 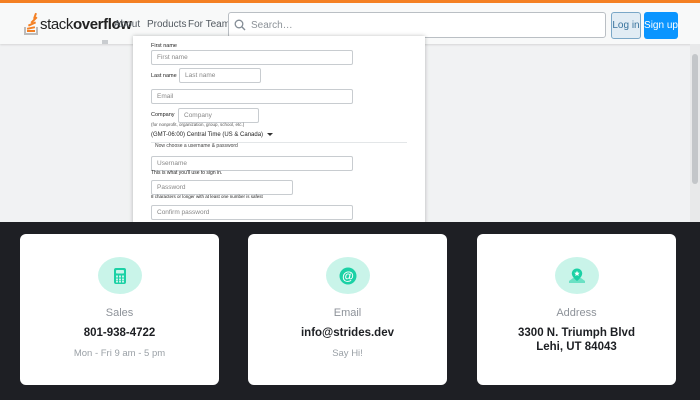 What do you see at coordinates (166, 24) in the screenshot?
I see `nav-products: Products` at bounding box center [166, 24].